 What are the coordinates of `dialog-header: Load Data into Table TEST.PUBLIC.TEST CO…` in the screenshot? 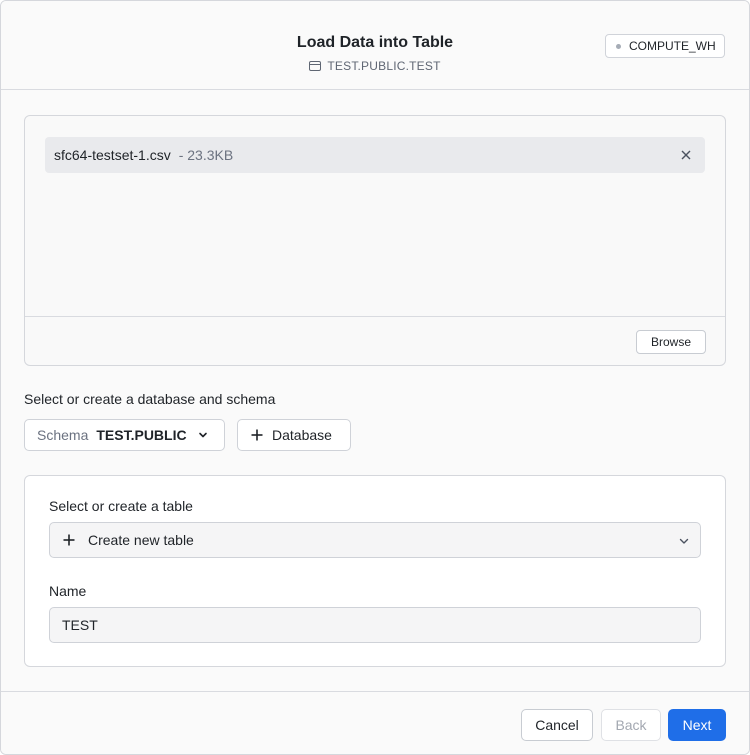 It's located at (375, 45).